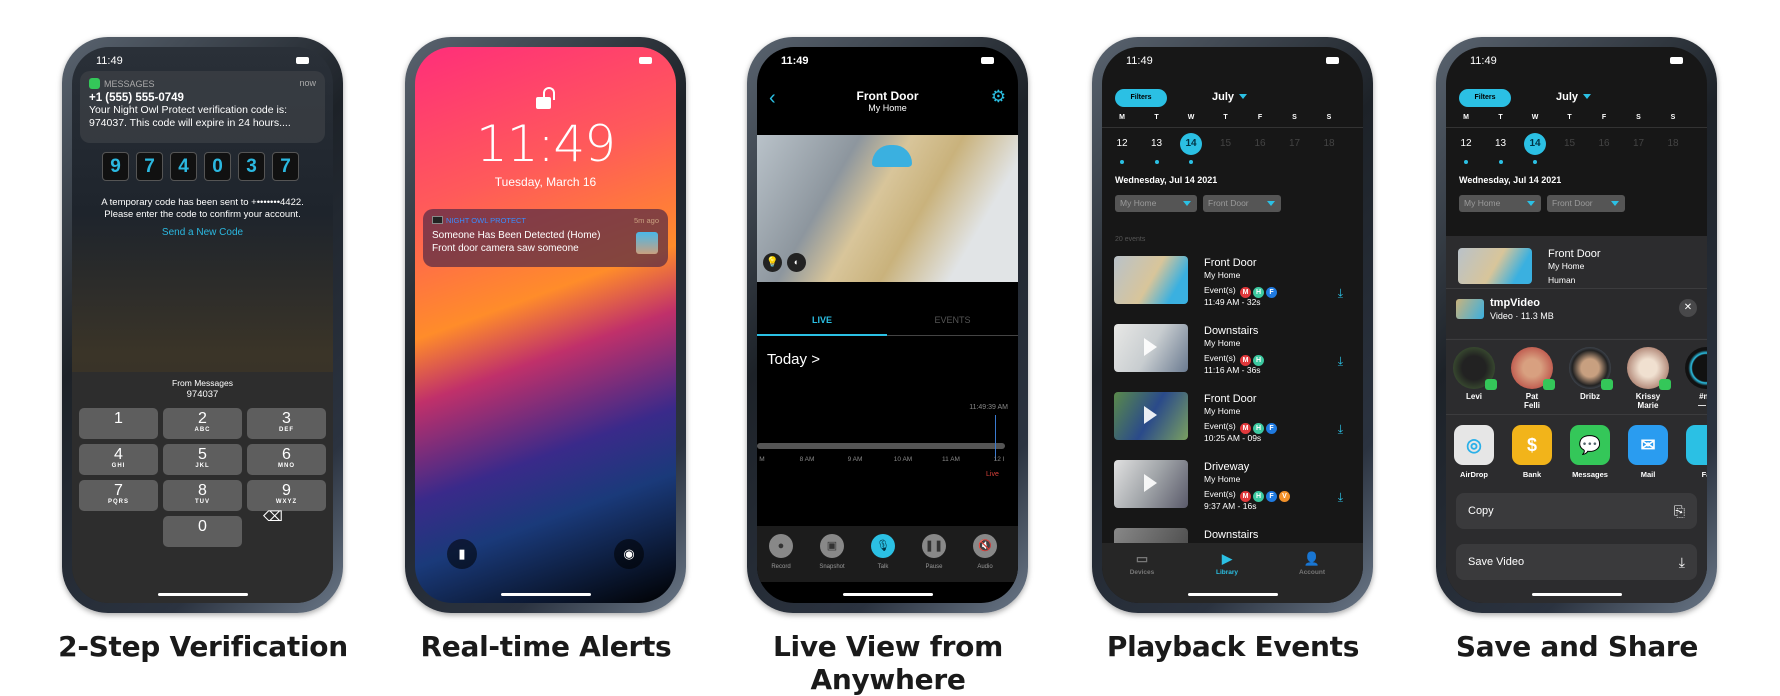 This screenshot has height=696, width=1780. Describe the element at coordinates (985, 546) in the screenshot. I see `audio-button: 🔇` at that location.